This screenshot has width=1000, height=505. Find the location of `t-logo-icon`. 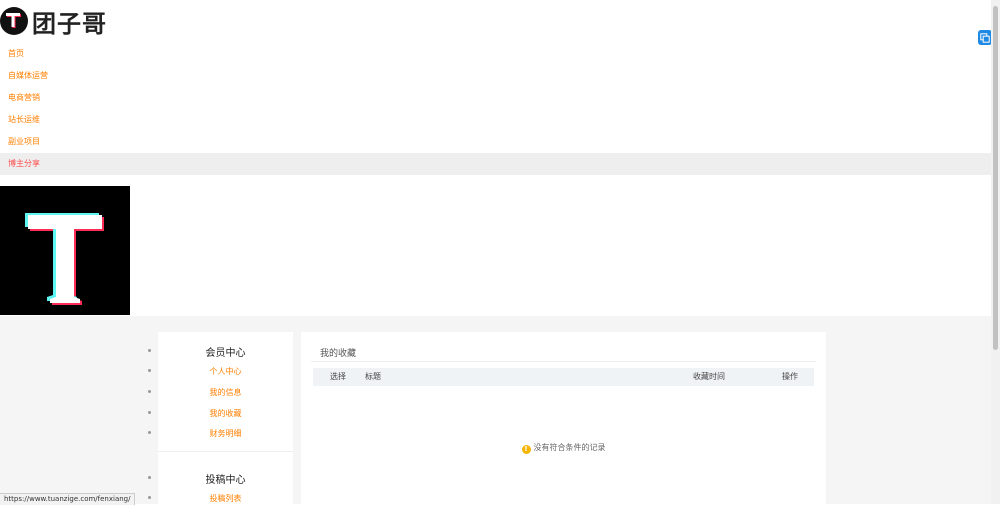

t-logo-icon is located at coordinates (14, 21).